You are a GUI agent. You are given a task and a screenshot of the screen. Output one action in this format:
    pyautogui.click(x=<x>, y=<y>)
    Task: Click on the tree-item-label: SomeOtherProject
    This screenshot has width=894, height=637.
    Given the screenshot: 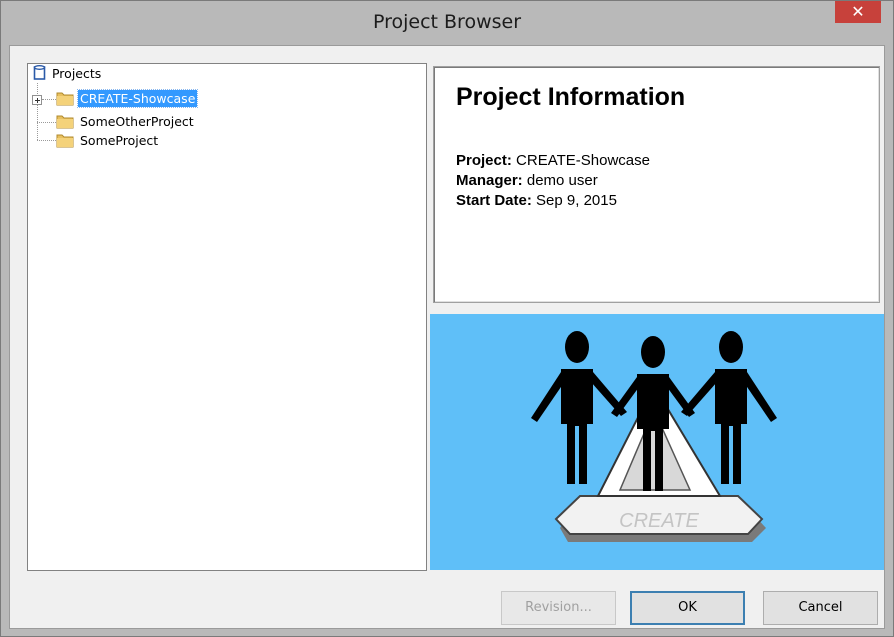 What is the action you would take?
    pyautogui.click(x=136, y=121)
    